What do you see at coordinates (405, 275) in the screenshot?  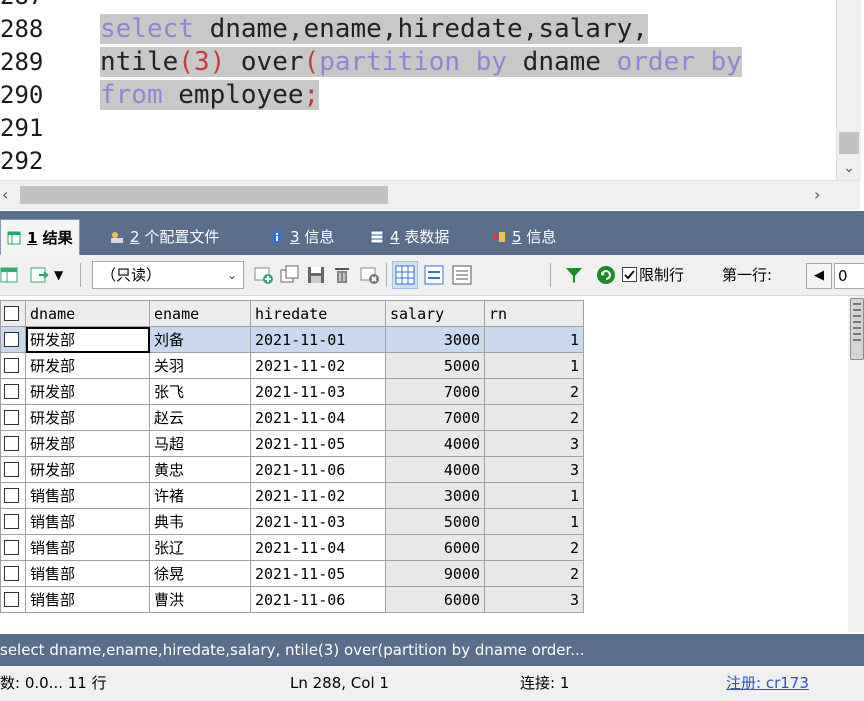 I see `grid-layout-icon` at bounding box center [405, 275].